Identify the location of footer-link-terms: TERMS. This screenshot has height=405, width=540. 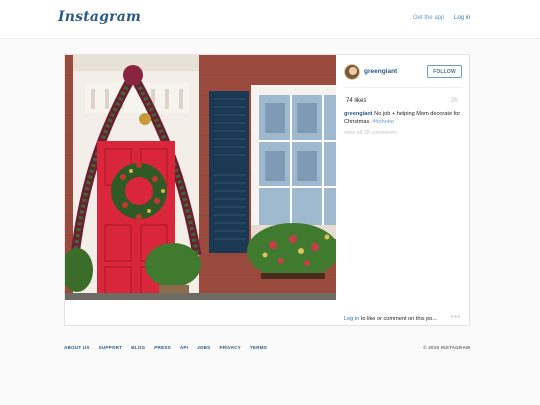
(258, 347).